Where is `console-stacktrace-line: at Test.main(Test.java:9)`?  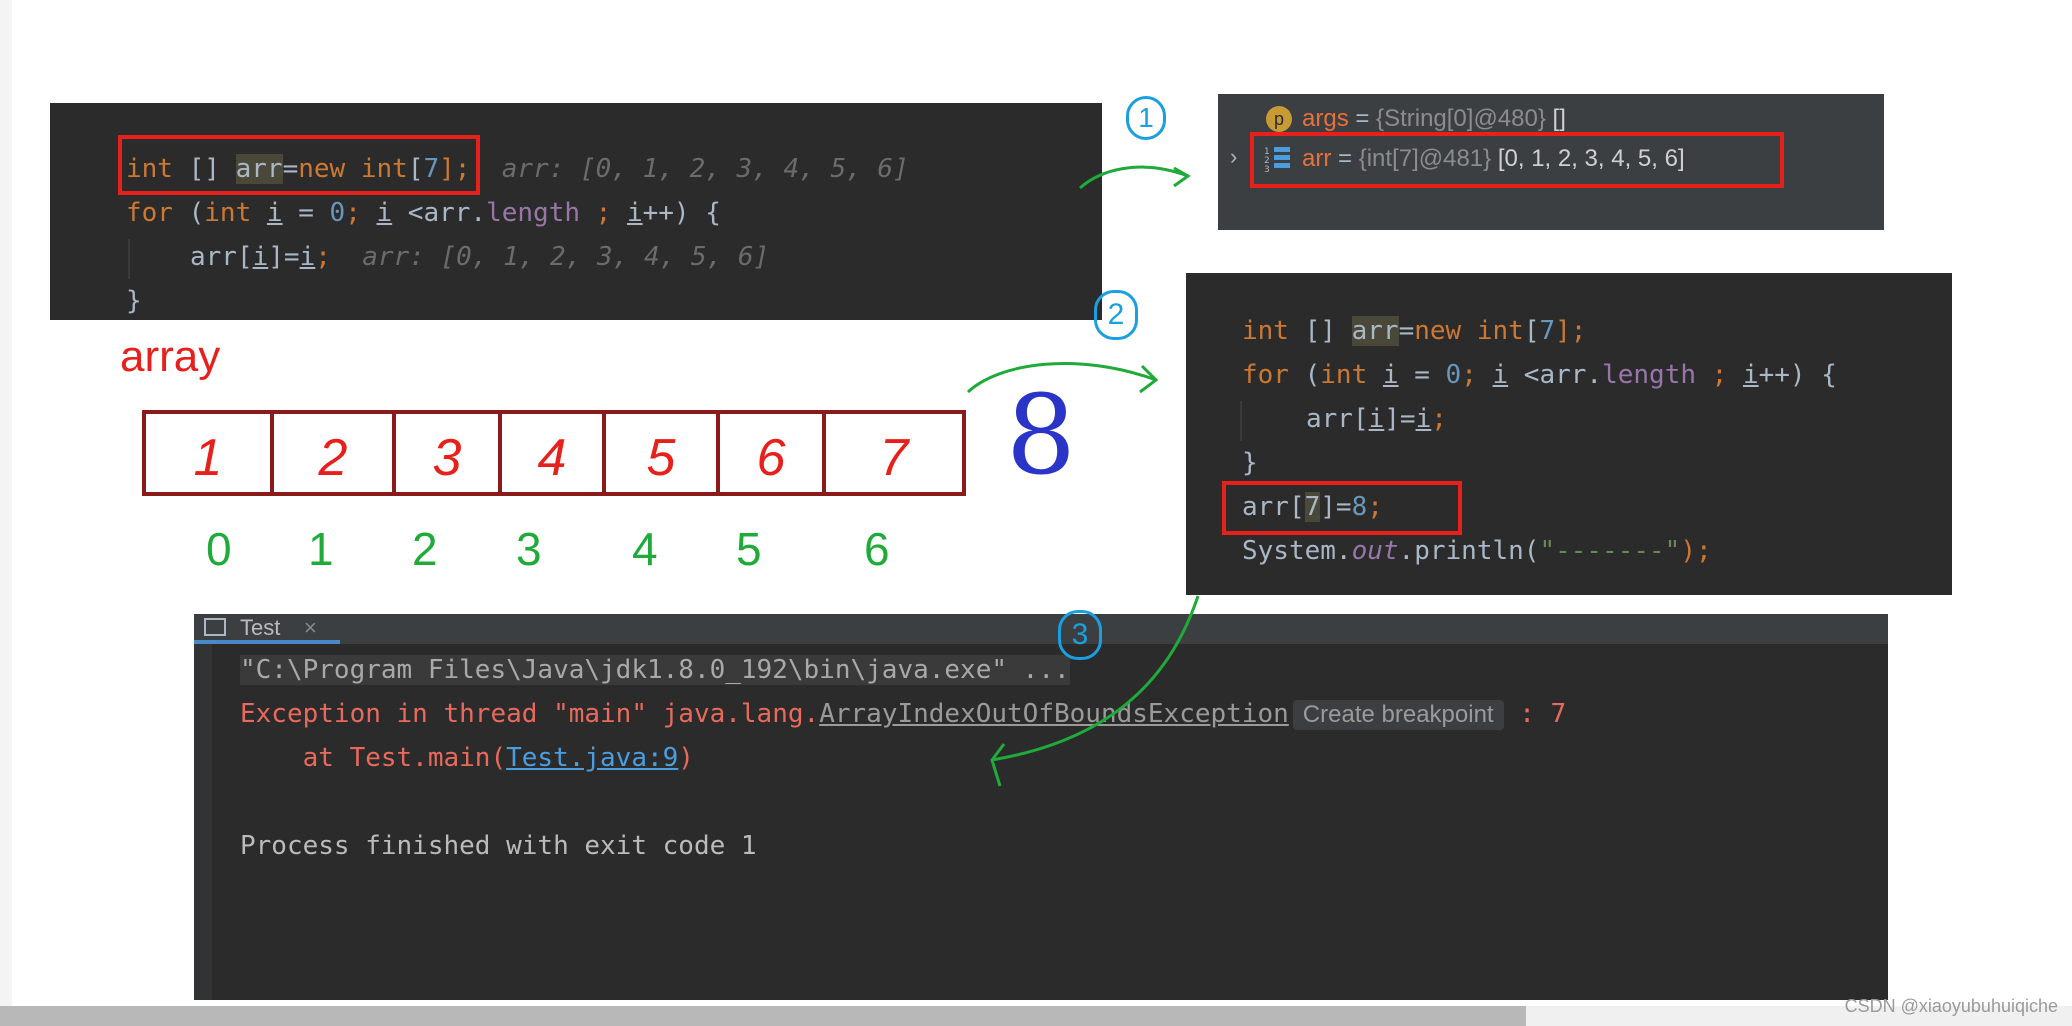 console-stacktrace-line: at Test.main(Test.java:9) is located at coordinates (467, 758).